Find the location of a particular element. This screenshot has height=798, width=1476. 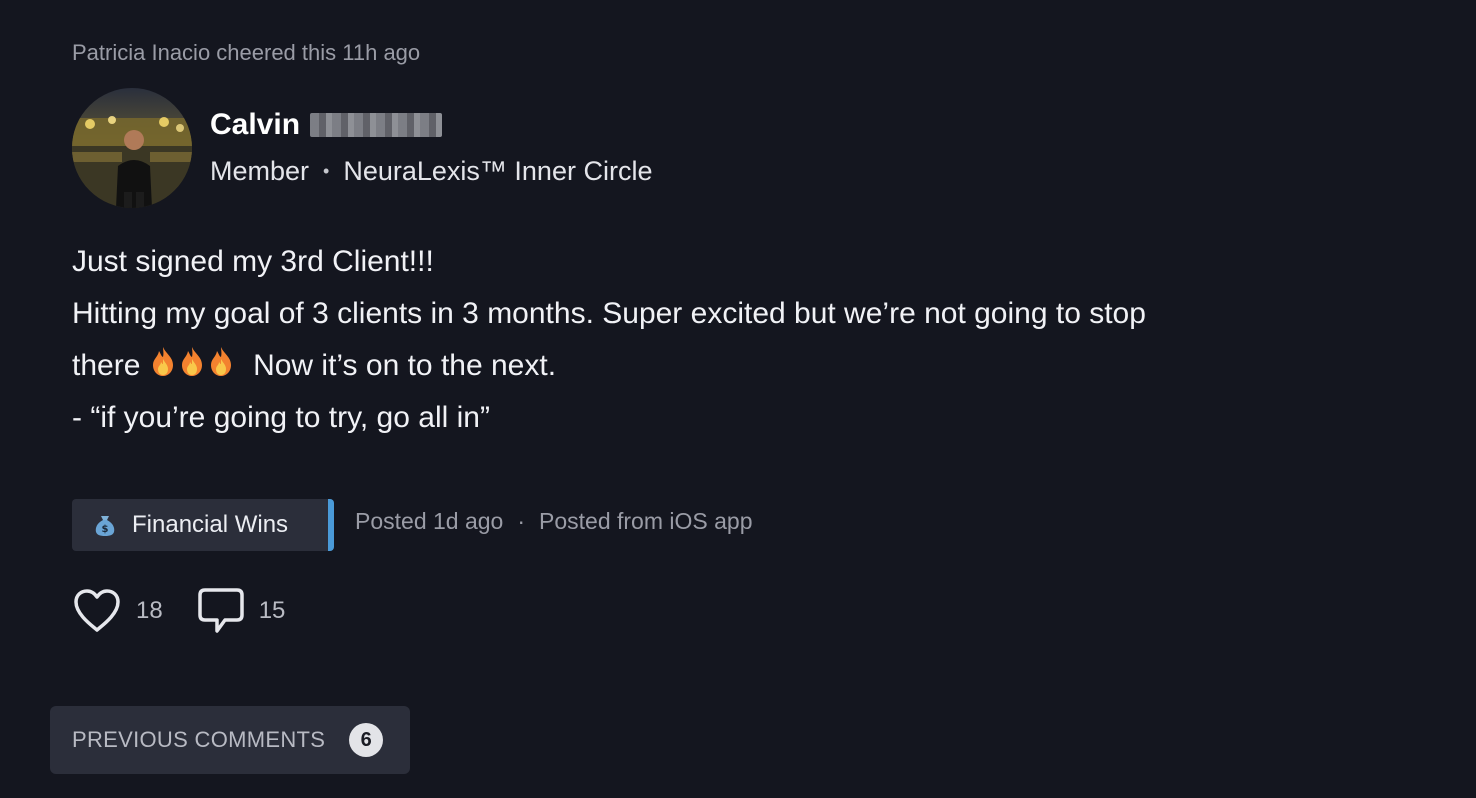

post-line: there Now it’s on to the next. is located at coordinates (737, 366).